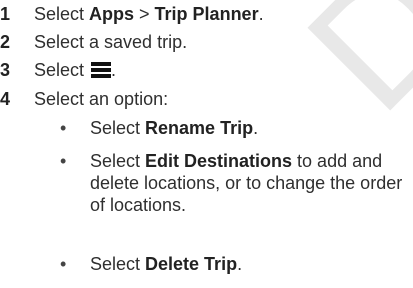 The width and height of the screenshot is (413, 288). What do you see at coordinates (199, 128) in the screenshot?
I see `rename-trip-label: Rename Trip` at bounding box center [199, 128].